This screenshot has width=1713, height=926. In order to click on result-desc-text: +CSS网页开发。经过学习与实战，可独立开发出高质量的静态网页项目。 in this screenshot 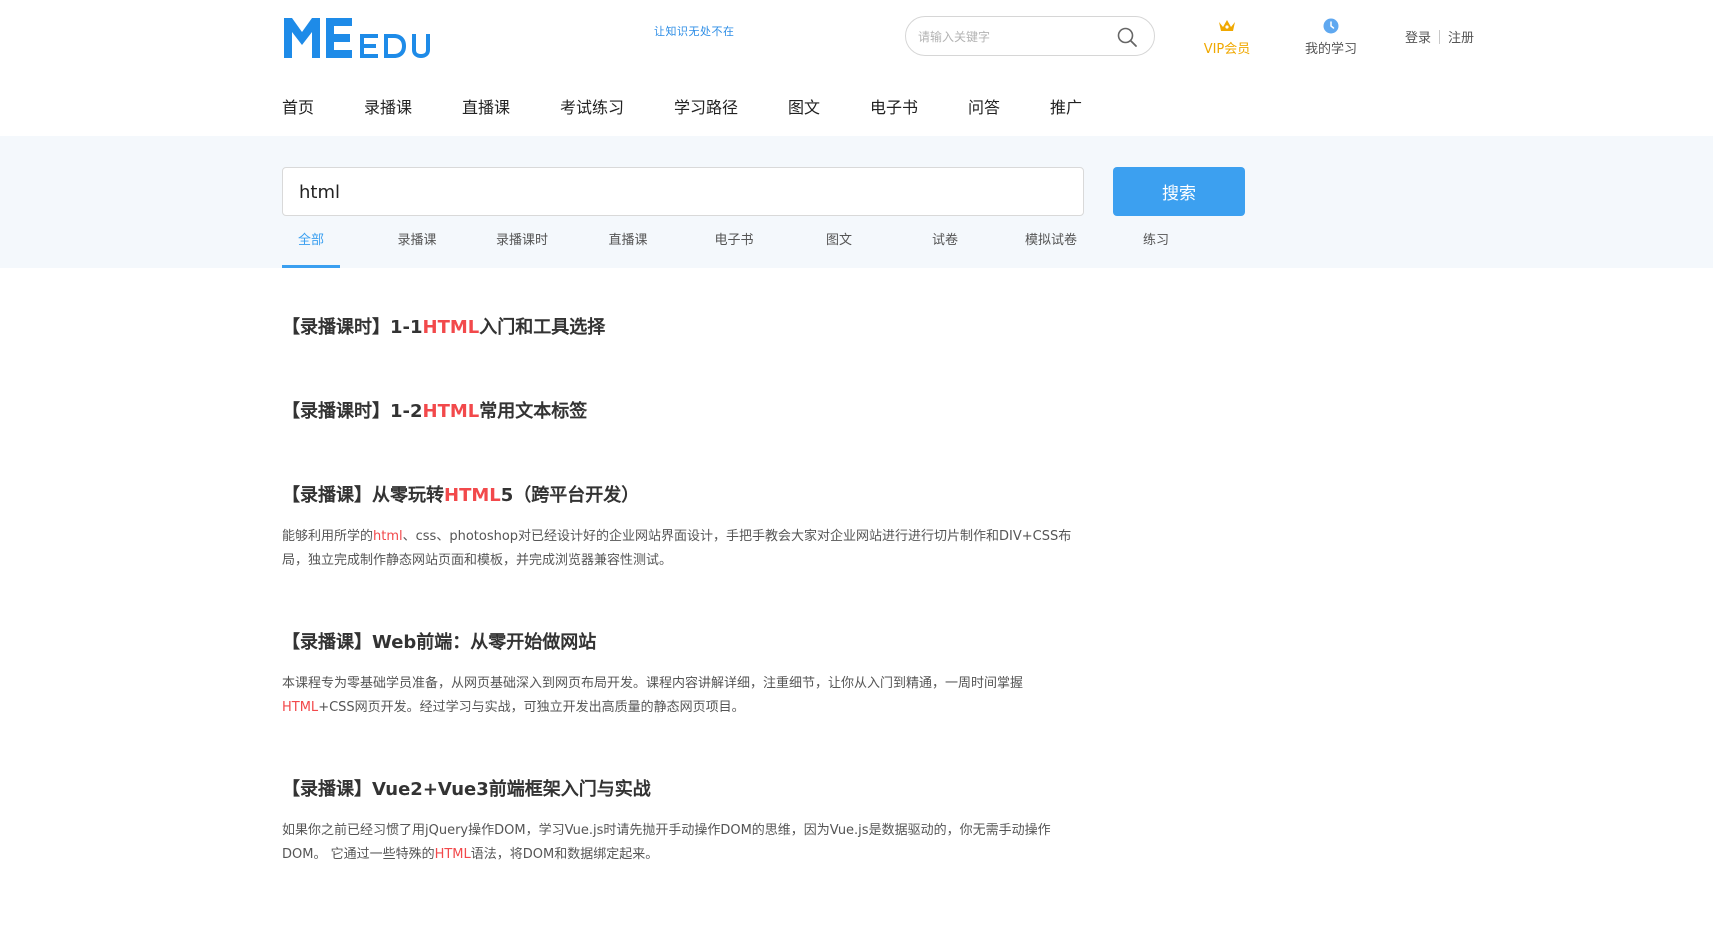, I will do `click(531, 707)`.